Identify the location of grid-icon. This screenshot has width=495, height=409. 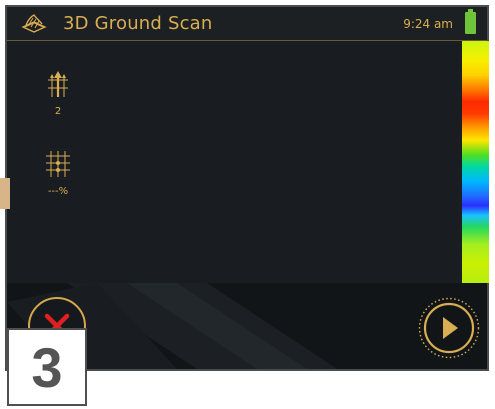
(58, 164).